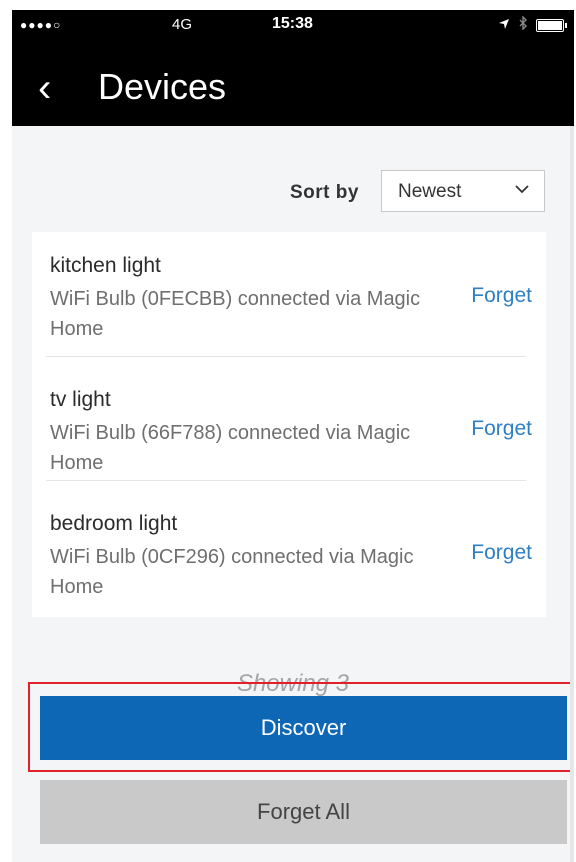 This screenshot has height=862, width=576. Describe the element at coordinates (41, 25) in the screenshot. I see `signal-strength: ●●●●○` at that location.